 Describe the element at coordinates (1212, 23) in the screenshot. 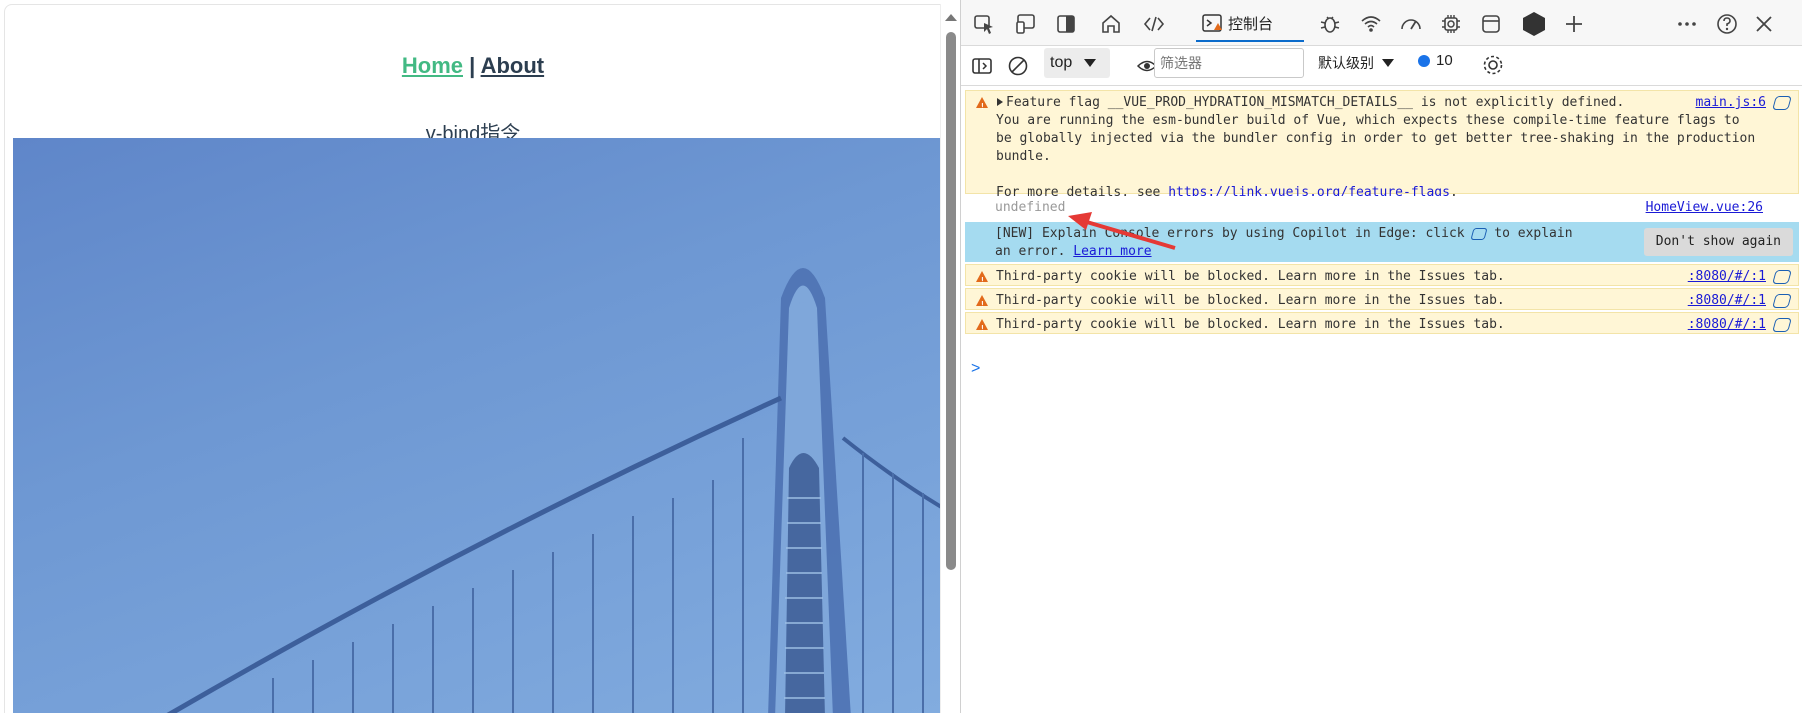

I see `console-icon` at that location.